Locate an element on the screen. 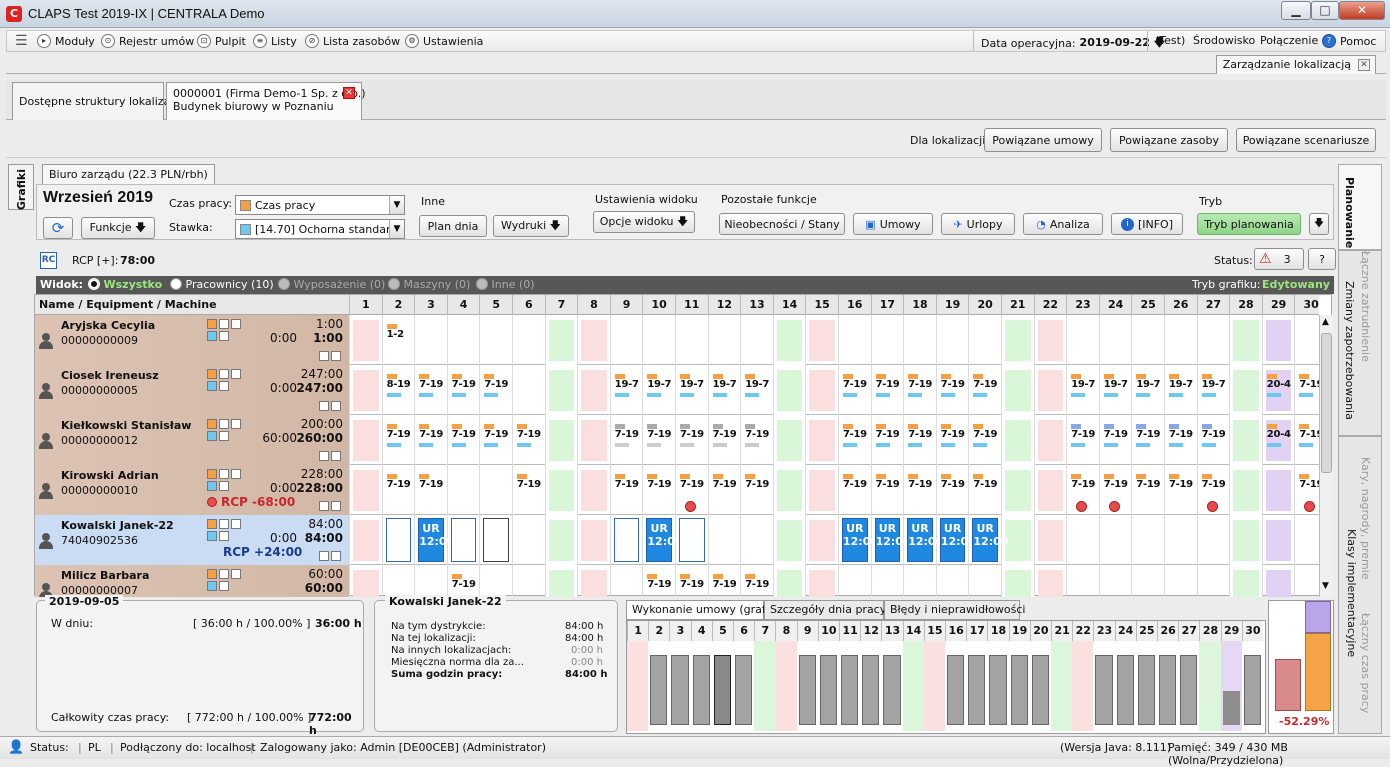 This screenshot has width=1390, height=767. tab-planowanie: Planowanie is located at coordinates (1360, 207).